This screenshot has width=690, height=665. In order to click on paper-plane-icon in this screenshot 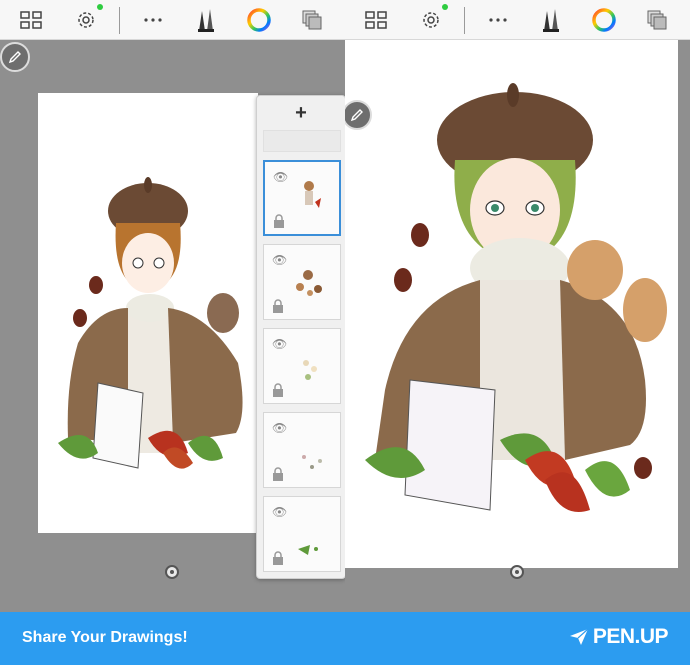, I will do `click(579, 636)`.